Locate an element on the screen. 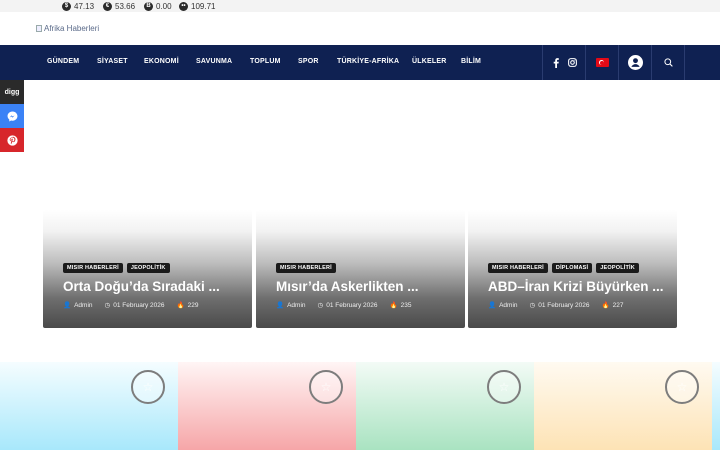 The image size is (720, 450). ticker-item-usd: $ 47.13 is located at coordinates (78, 6).